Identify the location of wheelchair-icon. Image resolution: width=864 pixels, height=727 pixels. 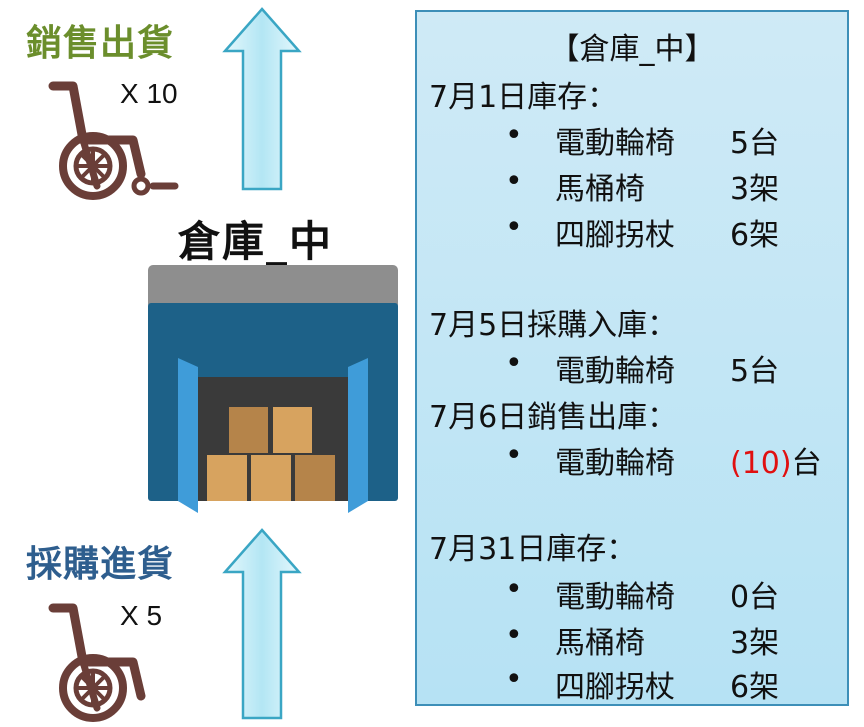
(97, 662).